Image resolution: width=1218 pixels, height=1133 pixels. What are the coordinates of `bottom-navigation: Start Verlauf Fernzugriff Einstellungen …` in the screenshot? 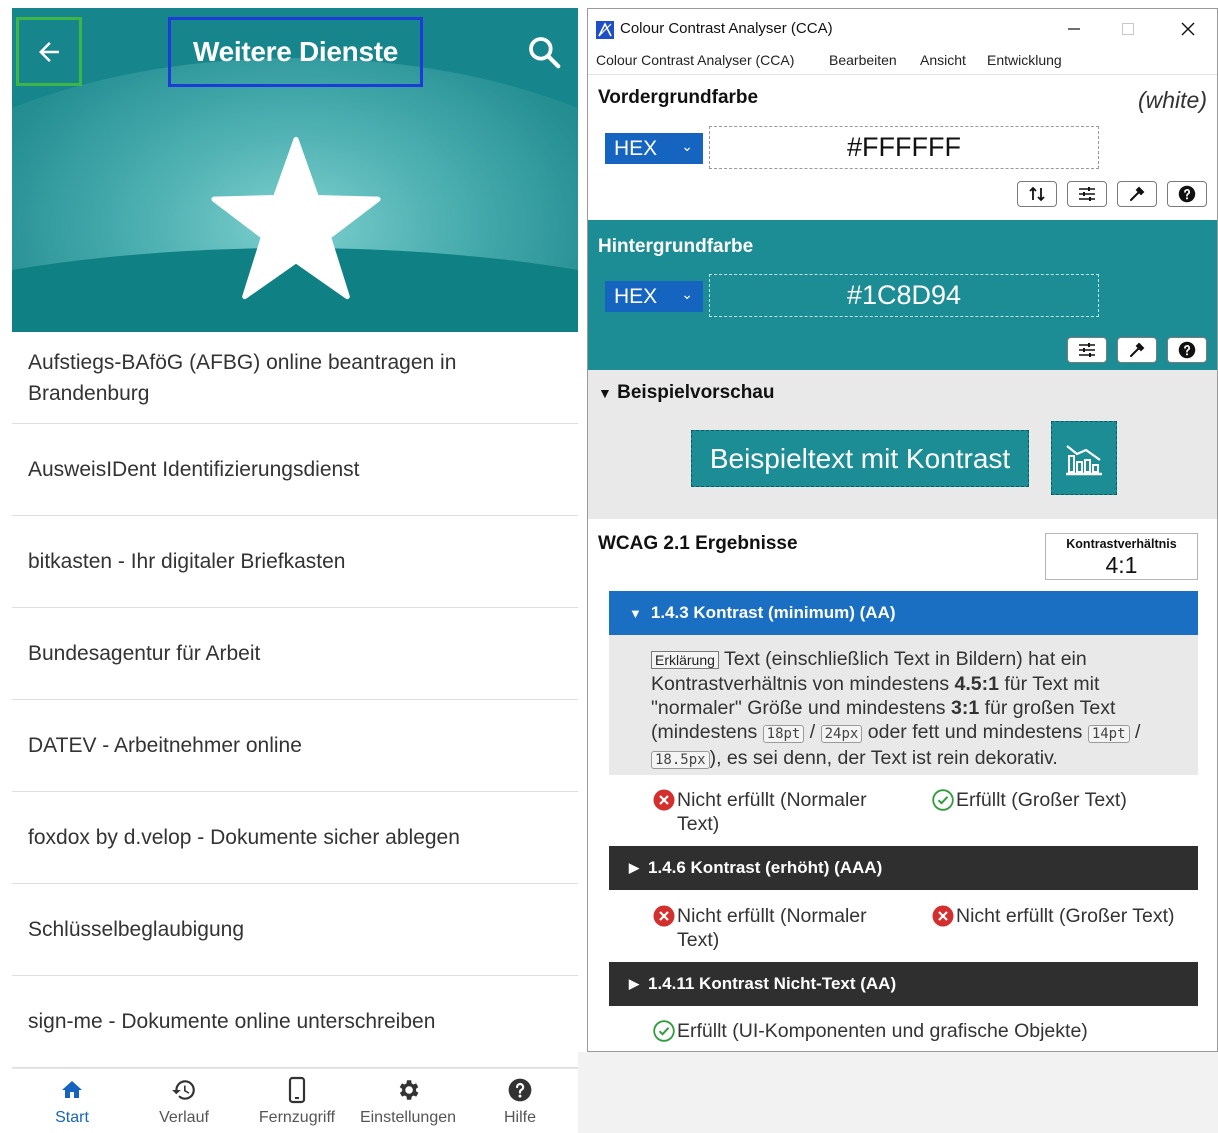 It's located at (295, 1100).